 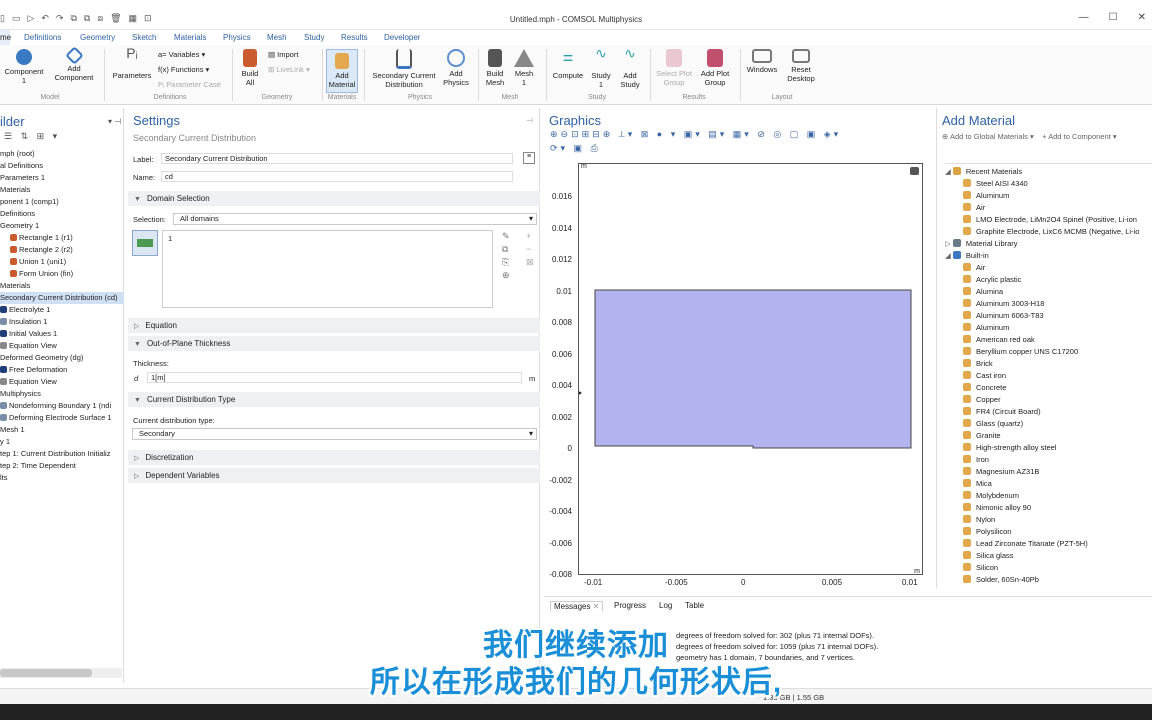 I want to click on active-selection-toggle, so click(x=145, y=243).